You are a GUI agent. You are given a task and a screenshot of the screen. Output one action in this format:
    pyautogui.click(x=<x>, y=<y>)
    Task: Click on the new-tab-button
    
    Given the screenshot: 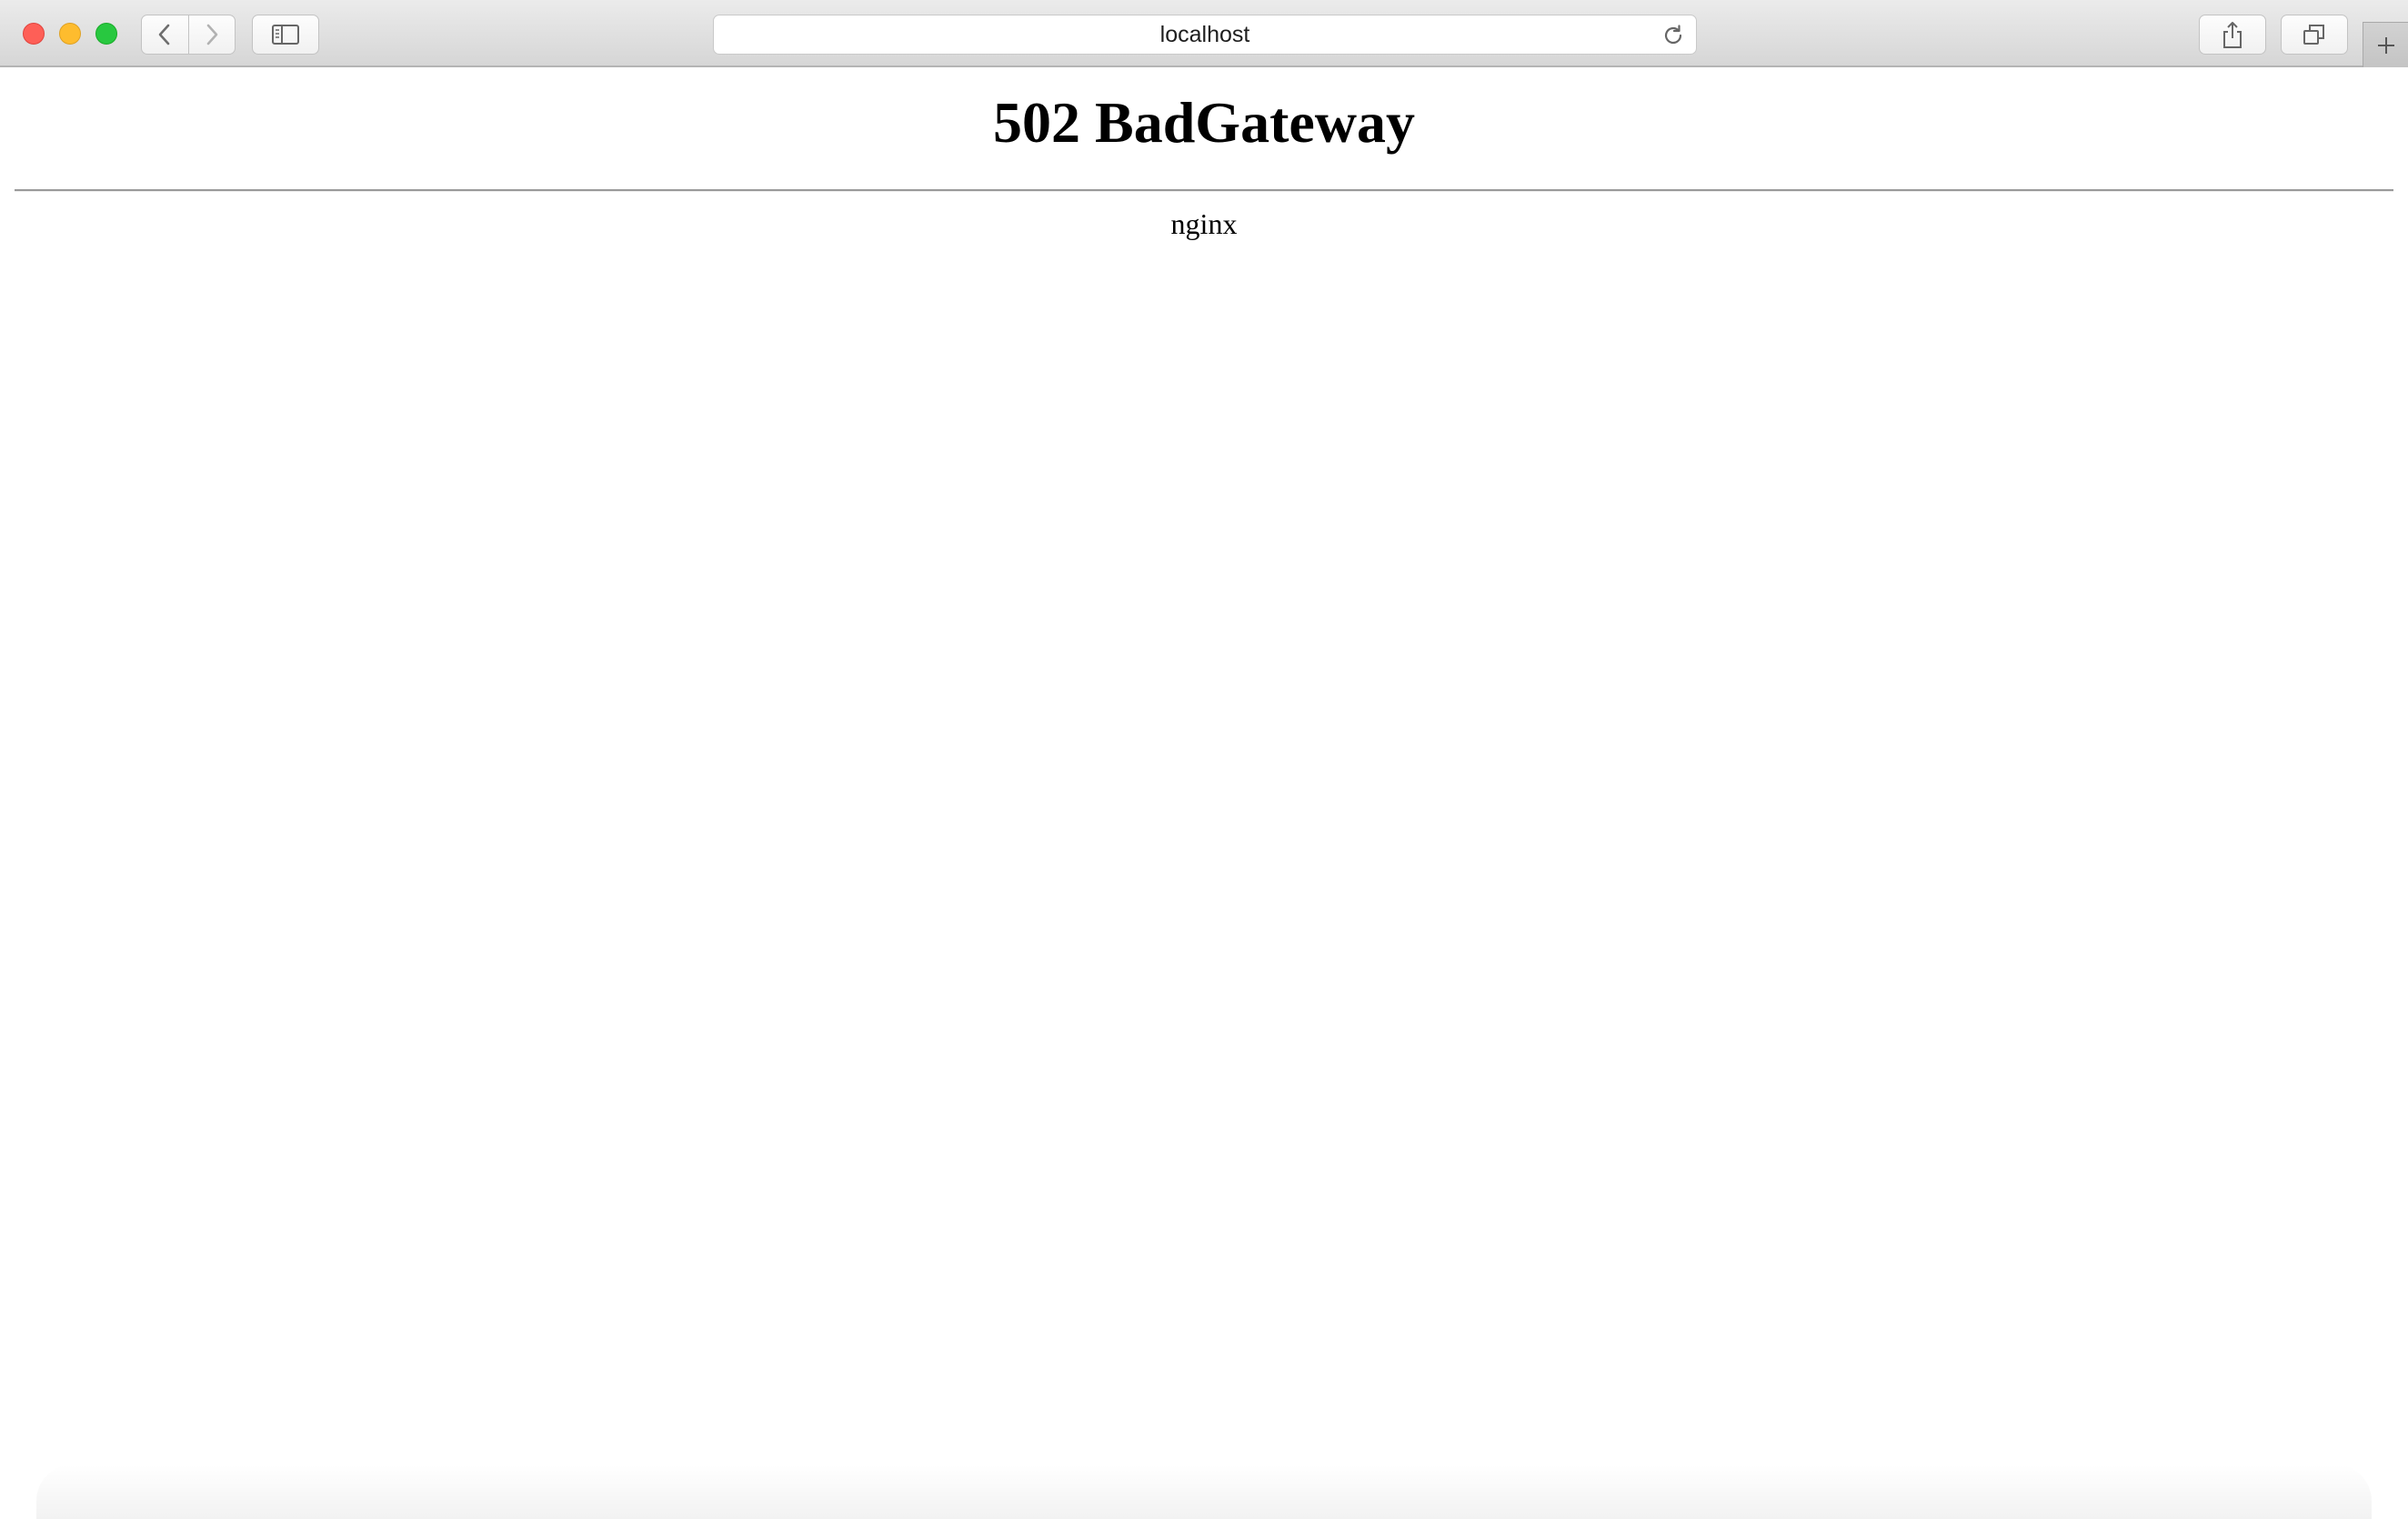 What is the action you would take?
    pyautogui.click(x=2385, y=44)
    